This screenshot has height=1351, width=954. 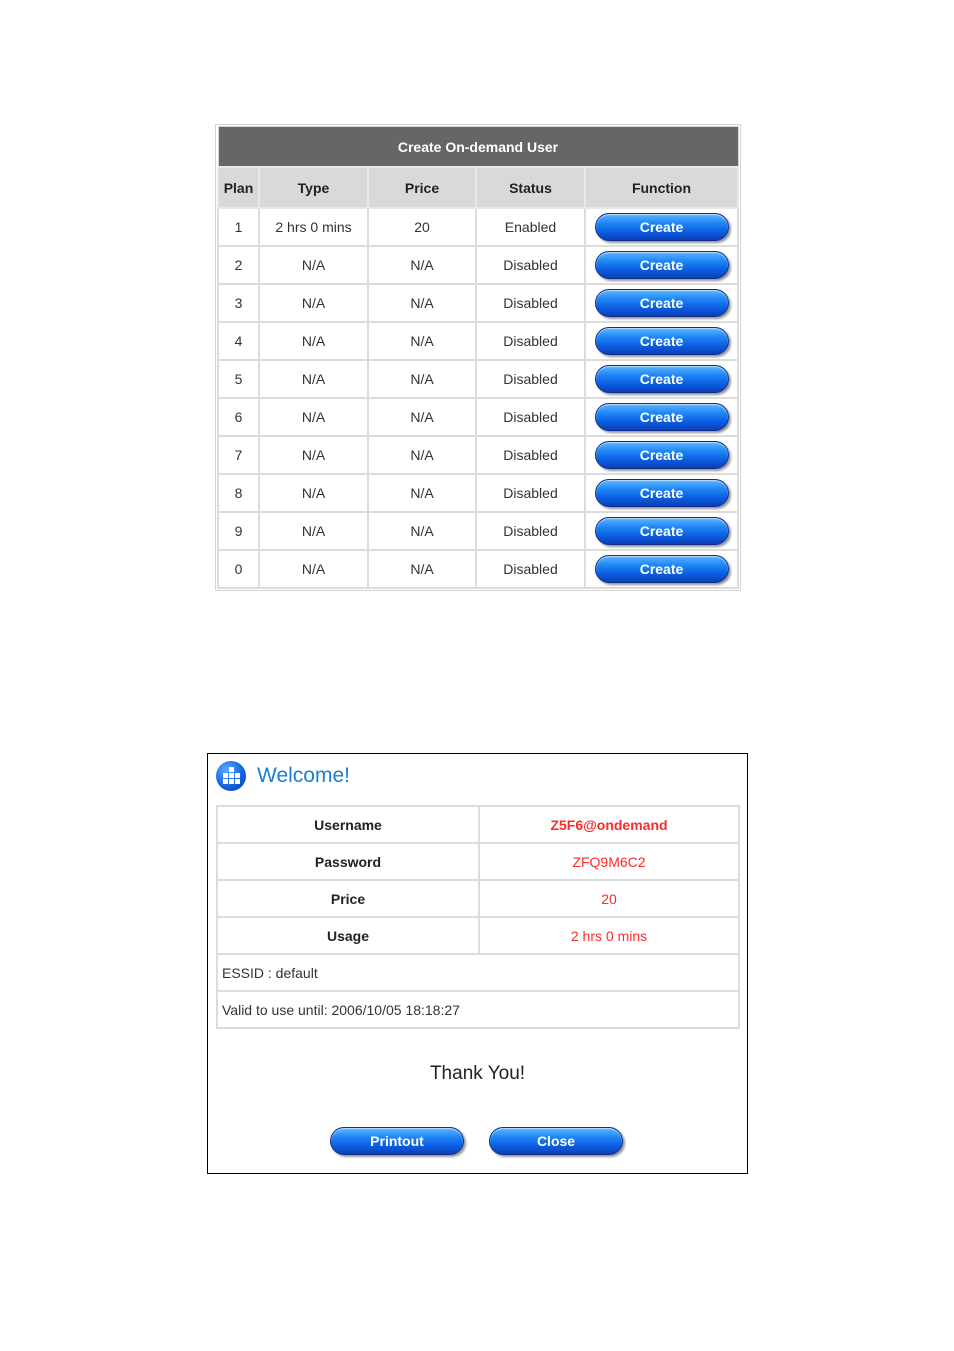 I want to click on info-row-username: Username Z5F6@ondemand, so click(x=478, y=824).